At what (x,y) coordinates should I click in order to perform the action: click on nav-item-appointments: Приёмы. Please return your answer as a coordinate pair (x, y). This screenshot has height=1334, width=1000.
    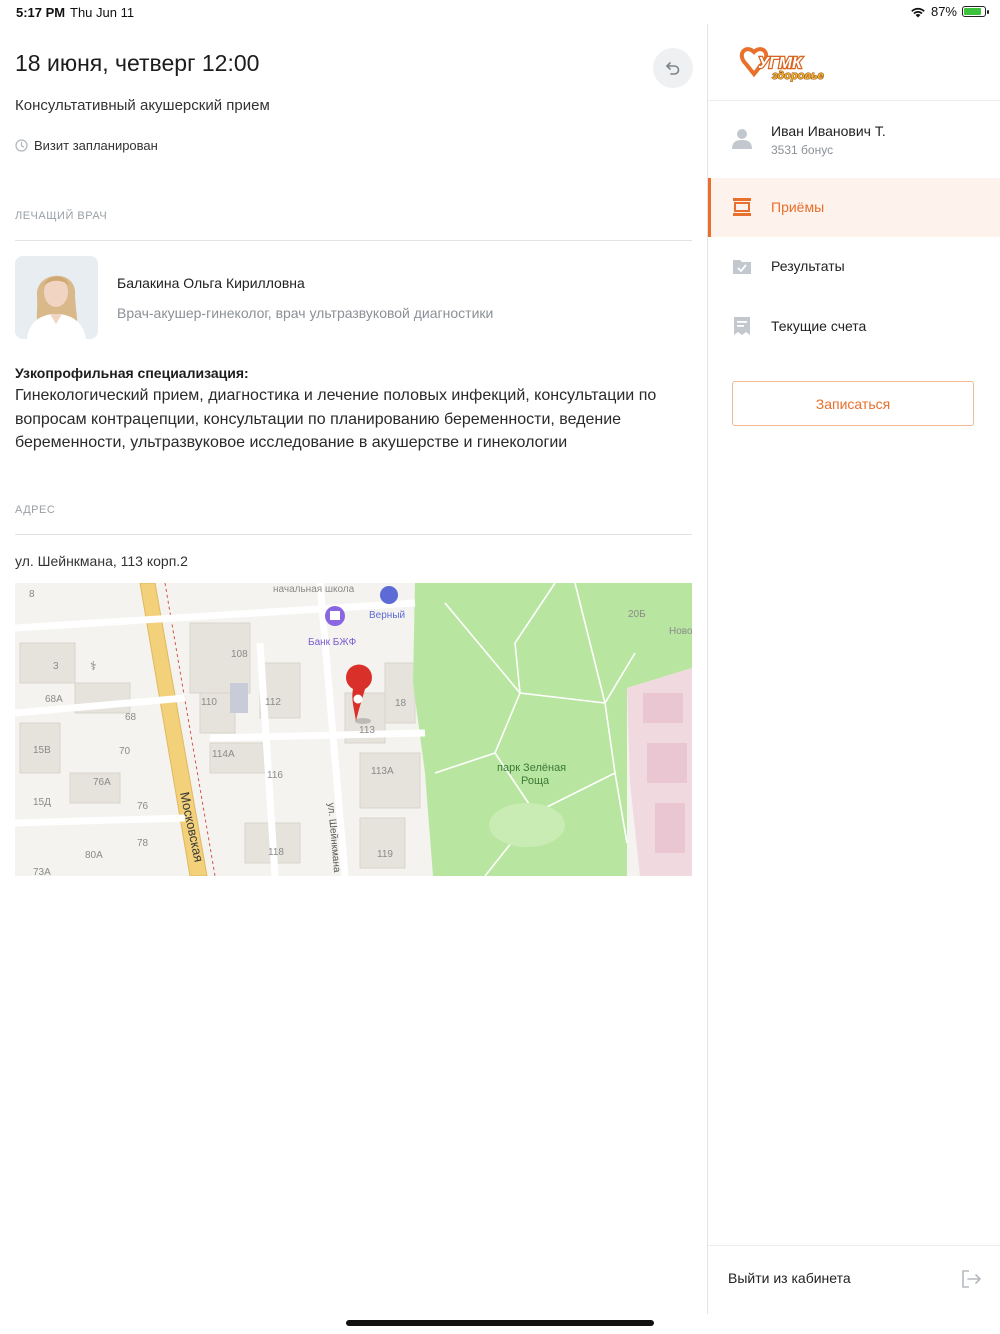
    Looking at the image, I should click on (854, 207).